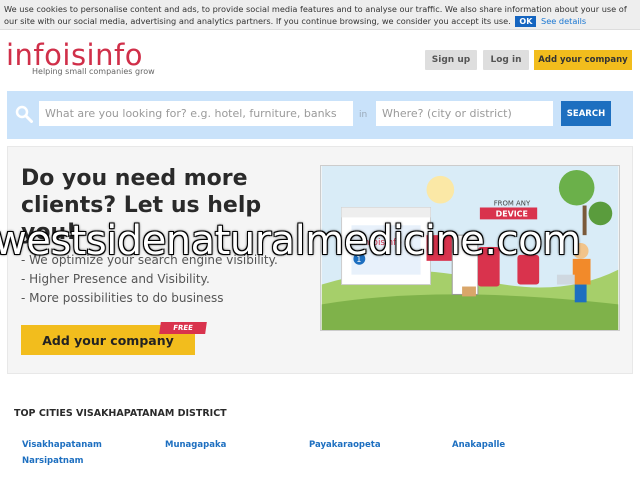 The height and width of the screenshot is (482, 640). What do you see at coordinates (464, 113) in the screenshot?
I see `where-search-input: Where? (city or district)` at bounding box center [464, 113].